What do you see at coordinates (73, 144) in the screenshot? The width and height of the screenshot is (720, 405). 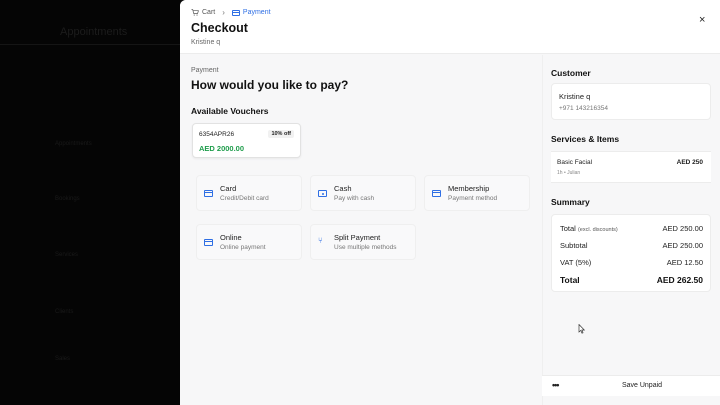 I see `background-item: Appointments` at bounding box center [73, 144].